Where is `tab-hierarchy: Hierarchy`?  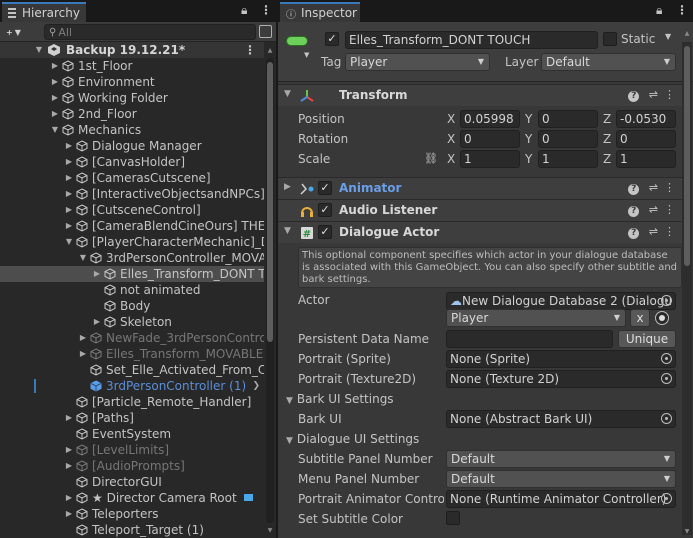
tab-hierarchy: Hierarchy is located at coordinates (44, 12).